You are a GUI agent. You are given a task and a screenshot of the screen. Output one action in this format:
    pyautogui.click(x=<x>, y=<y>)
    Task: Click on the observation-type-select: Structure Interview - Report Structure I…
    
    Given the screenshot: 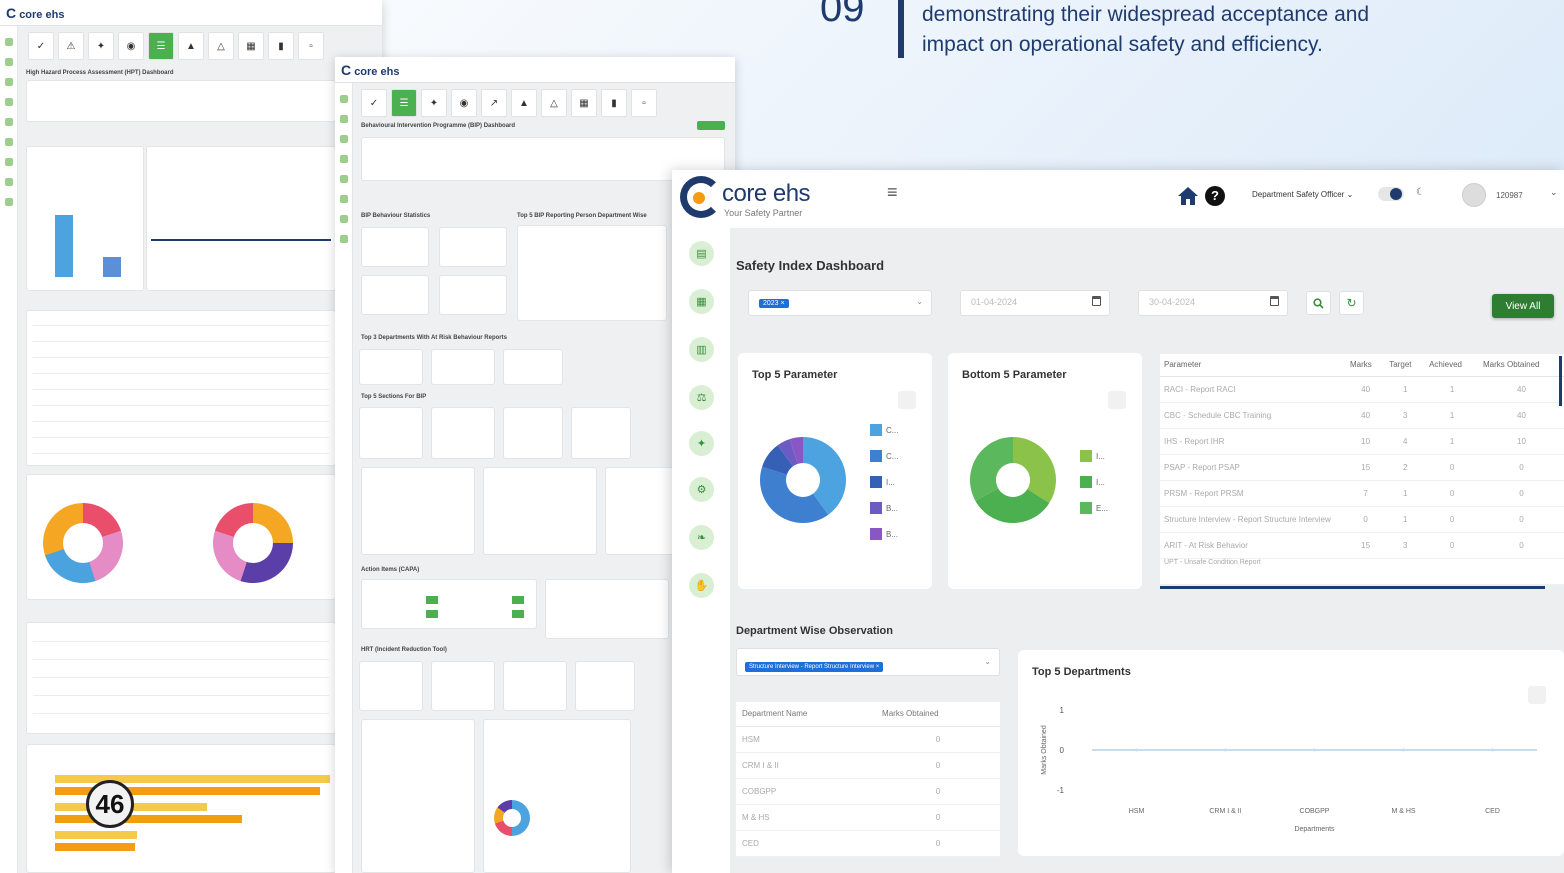 What is the action you would take?
    pyautogui.click(x=868, y=662)
    